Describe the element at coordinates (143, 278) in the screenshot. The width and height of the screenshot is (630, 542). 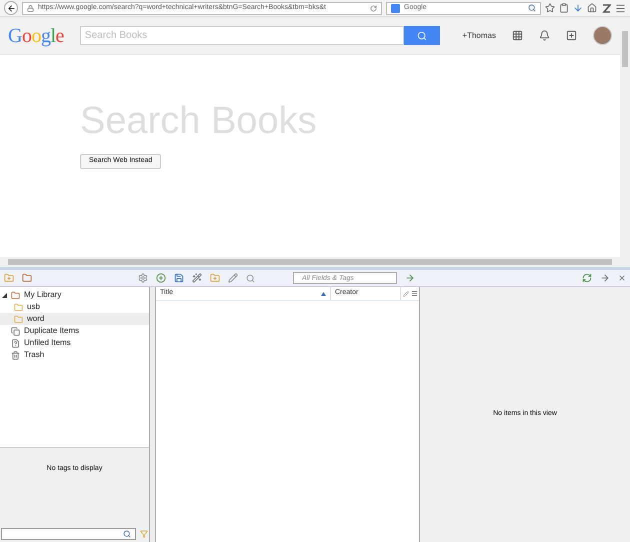
I see `settings-icon` at that location.